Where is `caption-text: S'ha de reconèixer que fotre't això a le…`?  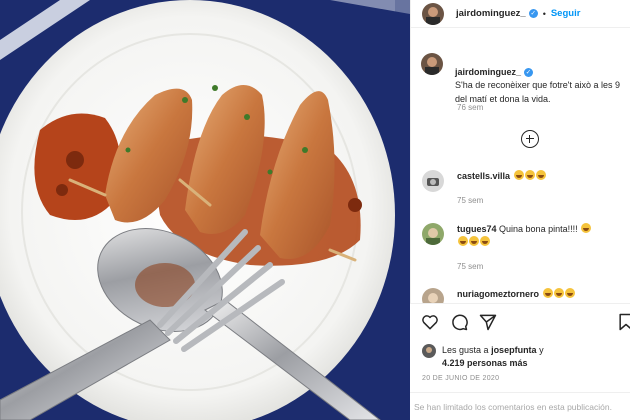 caption-text: S'ha de reconèixer que fotre't això a le… is located at coordinates (538, 92).